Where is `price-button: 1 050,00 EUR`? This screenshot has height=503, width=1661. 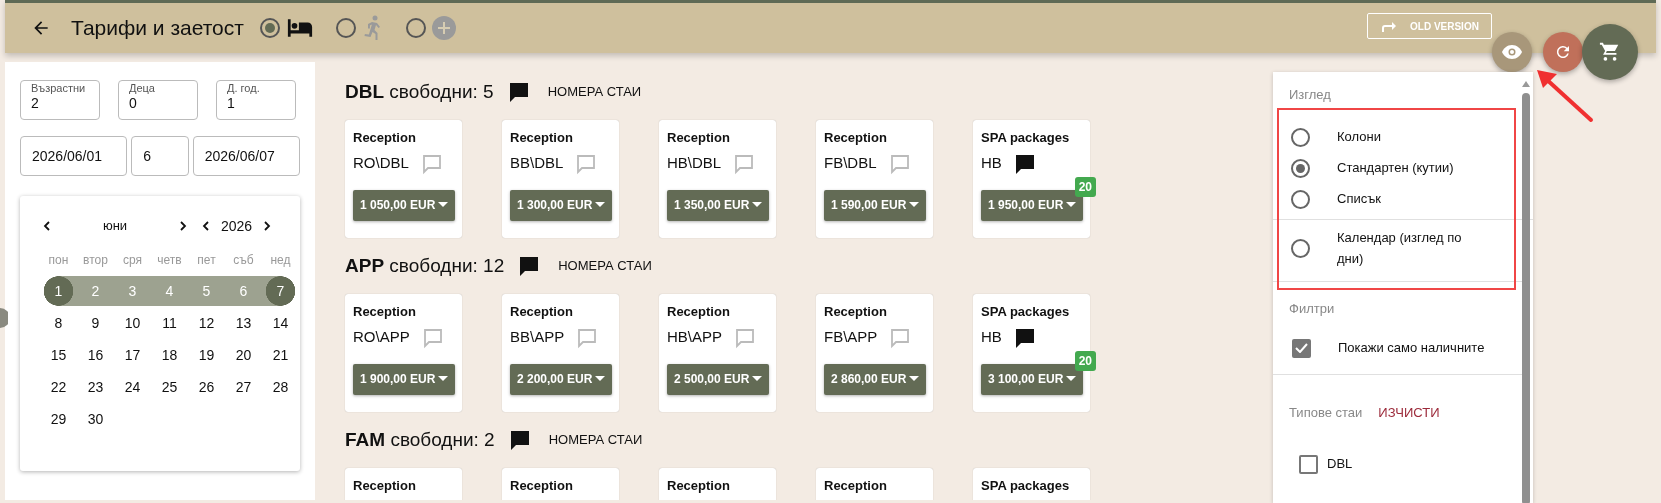 price-button: 1 050,00 EUR is located at coordinates (404, 205).